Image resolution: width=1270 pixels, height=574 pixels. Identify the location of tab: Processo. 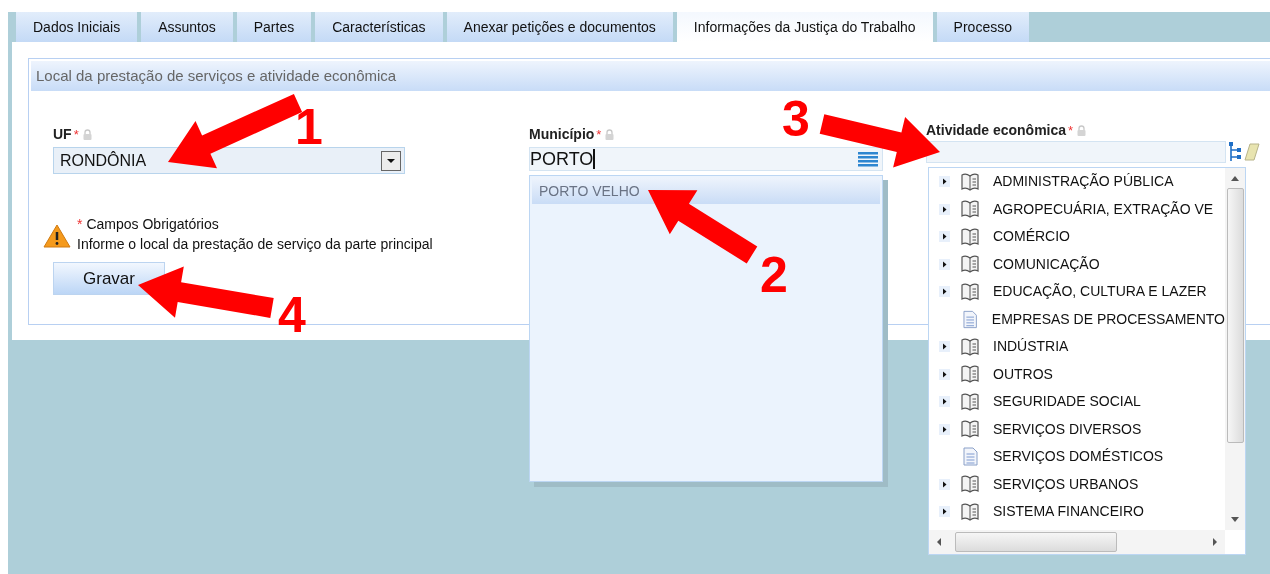
(982, 27).